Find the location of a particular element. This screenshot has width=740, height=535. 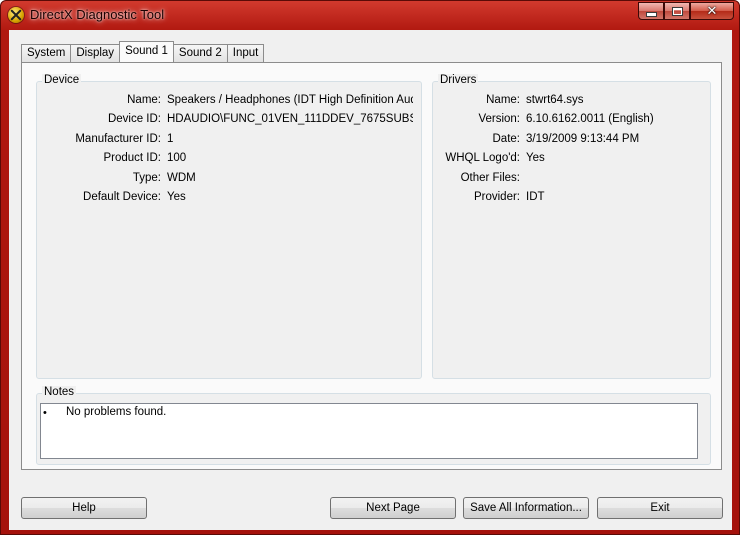

close-icon: ✕ is located at coordinates (712, 10).